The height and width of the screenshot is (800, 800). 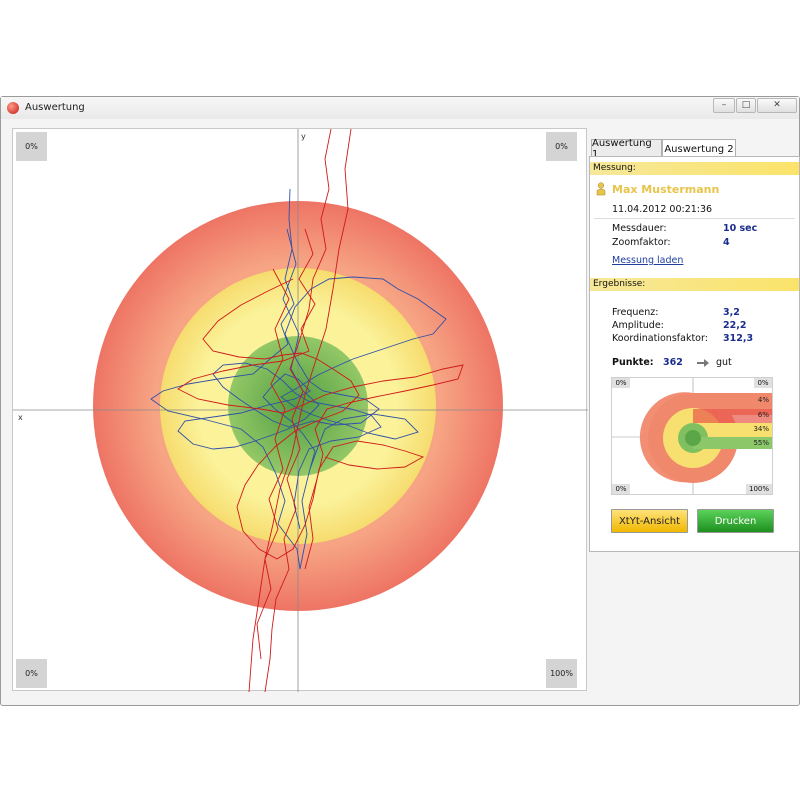 I want to click on duration-label: Messdauer:, so click(x=639, y=228).